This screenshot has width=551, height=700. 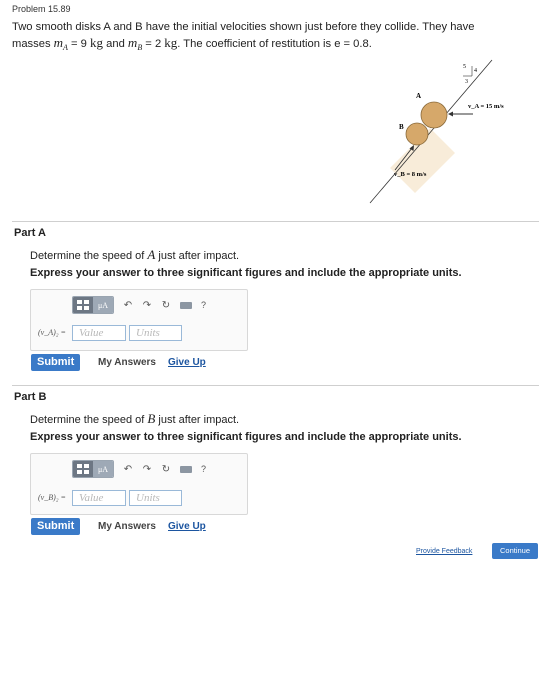 What do you see at coordinates (115, 44) in the screenshot?
I see `and-text: and` at bounding box center [115, 44].